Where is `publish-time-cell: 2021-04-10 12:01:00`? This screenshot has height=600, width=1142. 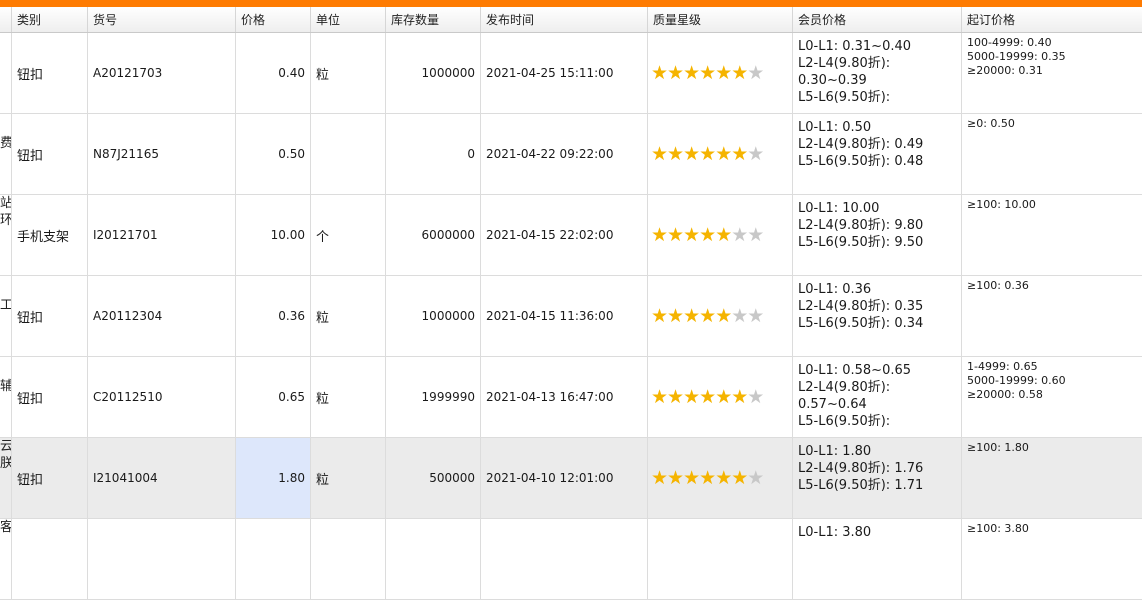
publish-time-cell: 2021-04-10 12:01:00 is located at coordinates (564, 478).